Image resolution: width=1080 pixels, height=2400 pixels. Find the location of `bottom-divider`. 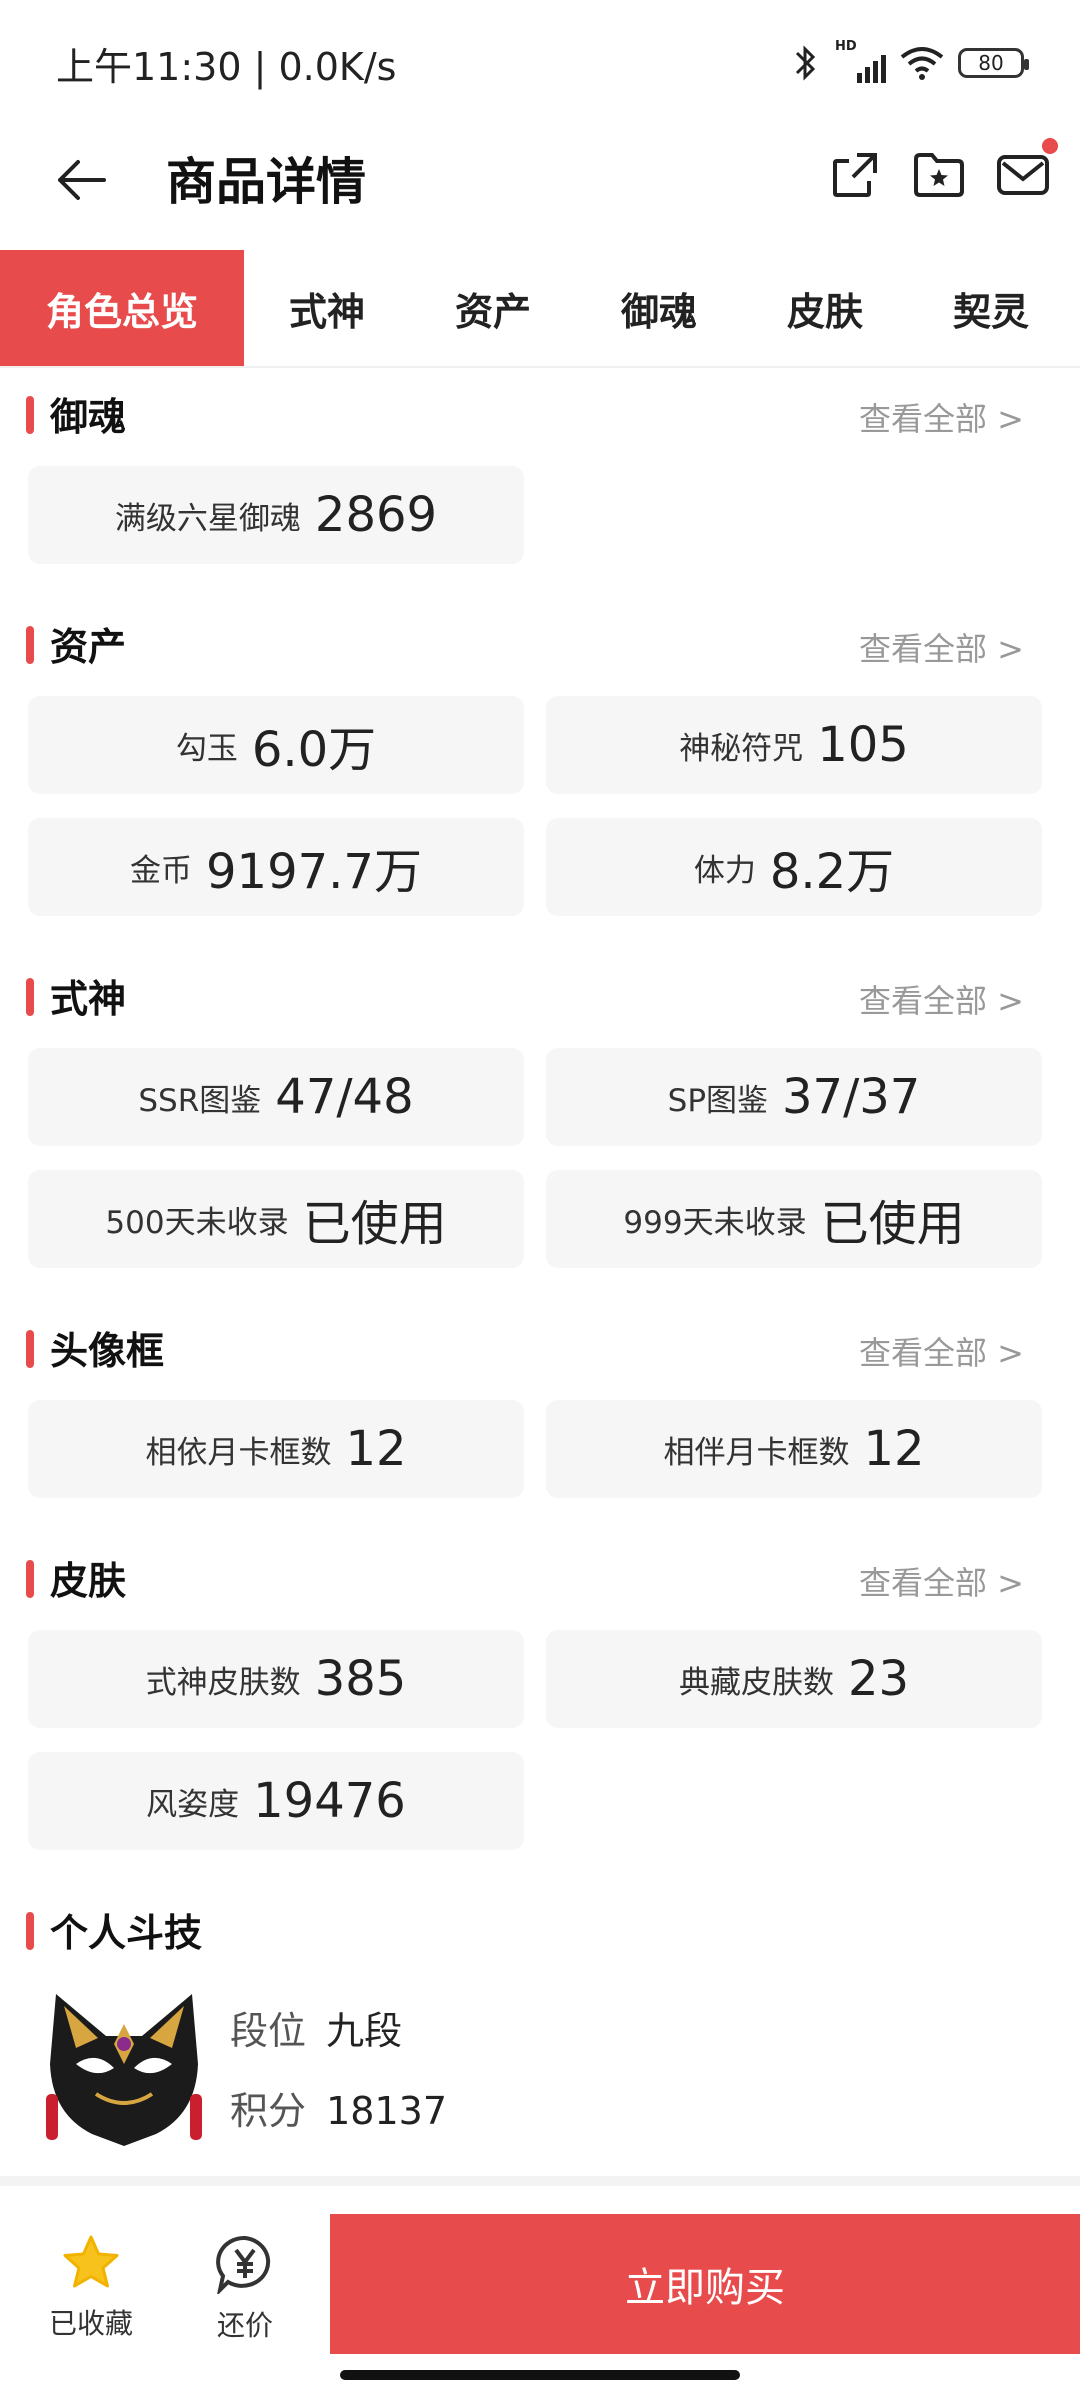

bottom-divider is located at coordinates (540, 2181).